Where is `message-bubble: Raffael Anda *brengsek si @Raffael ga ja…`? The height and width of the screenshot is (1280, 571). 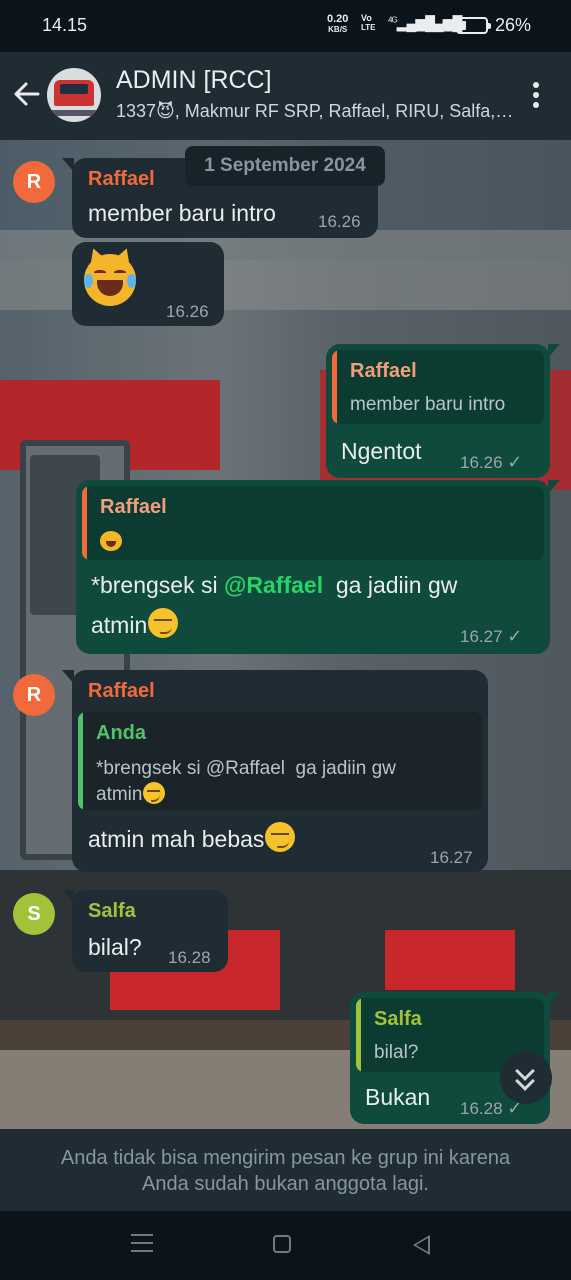
message-bubble: Raffael Anda *brengsek si @Raffael ga ja… is located at coordinates (275, 771).